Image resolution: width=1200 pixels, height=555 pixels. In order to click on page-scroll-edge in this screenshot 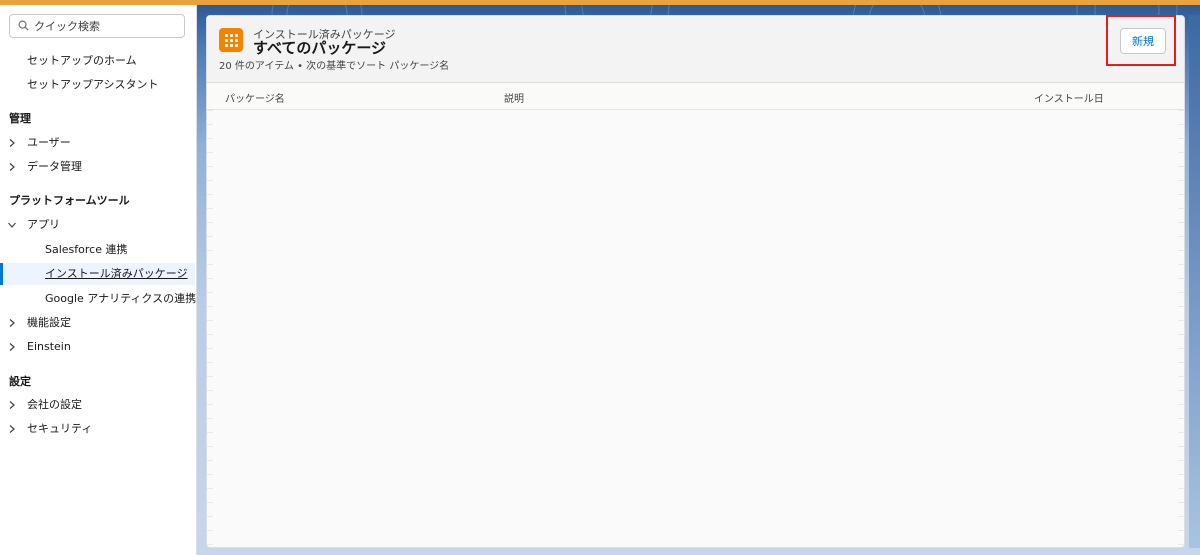, I will do `click(1194, 281)`.